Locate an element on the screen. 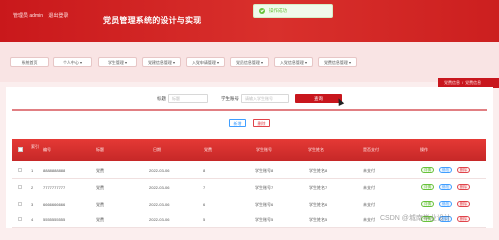  row-fee: 5 is located at coordinates (204, 219).